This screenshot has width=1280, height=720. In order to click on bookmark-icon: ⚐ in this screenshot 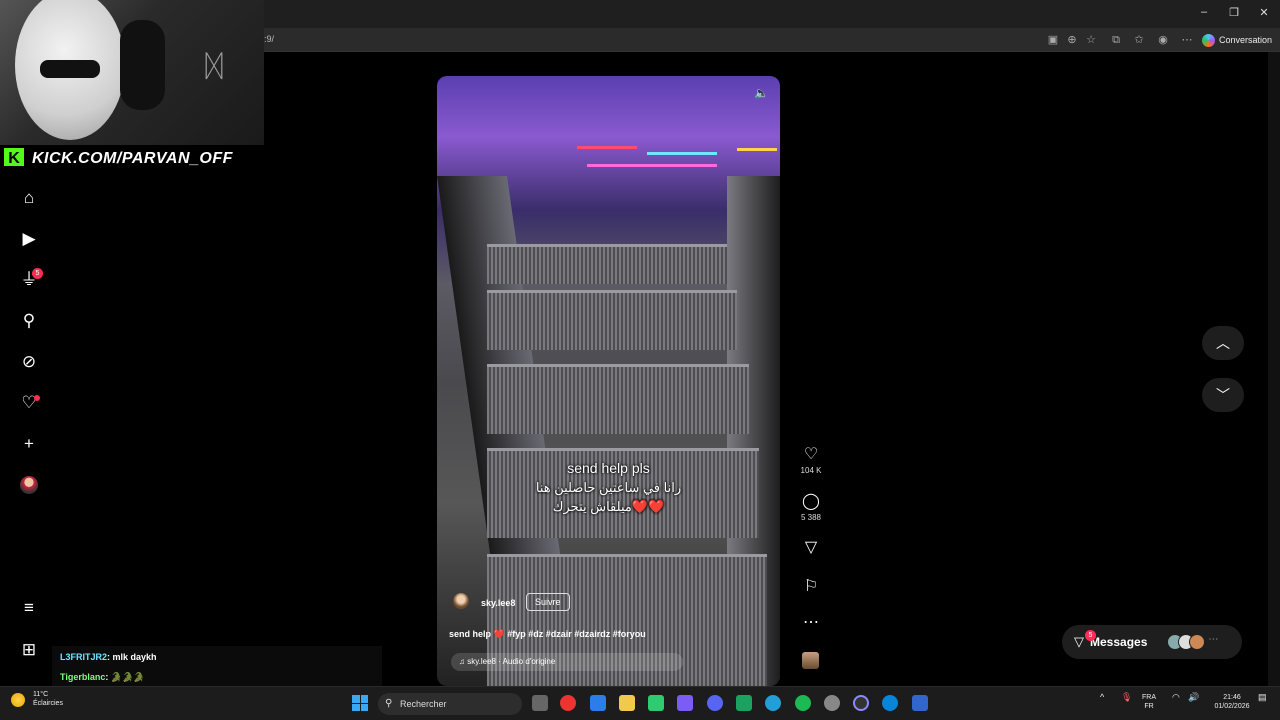, I will do `click(811, 586)`.